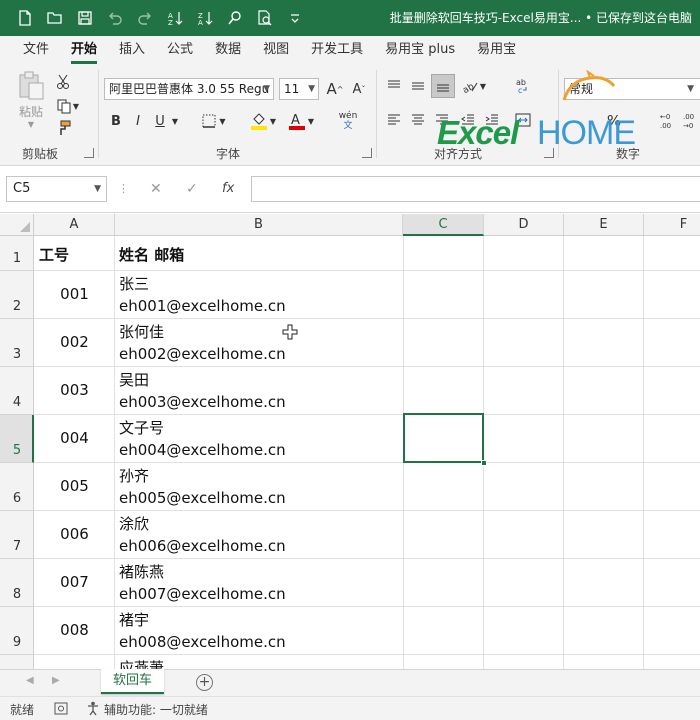  What do you see at coordinates (141, 331) in the screenshot?
I see `cell-b3-line1: 张何佳` at bounding box center [141, 331].